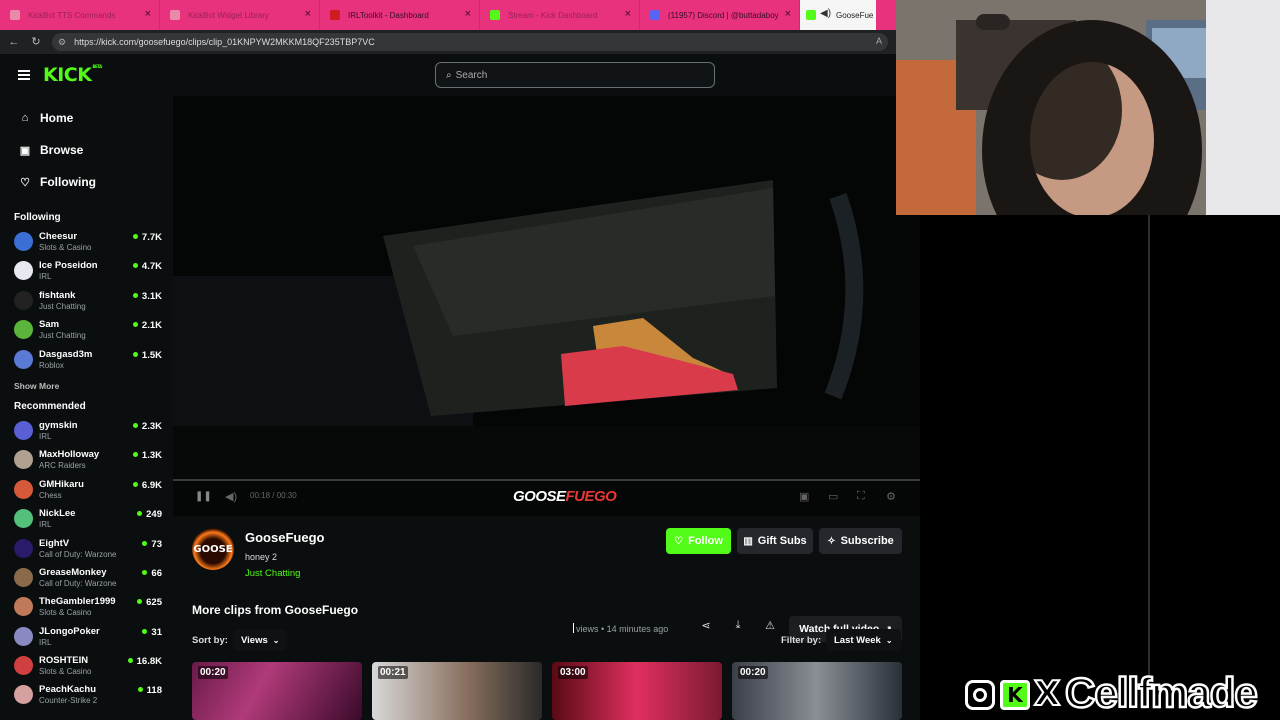 The image size is (1280, 720). I want to click on reader-mode-icon: A, so click(879, 41).